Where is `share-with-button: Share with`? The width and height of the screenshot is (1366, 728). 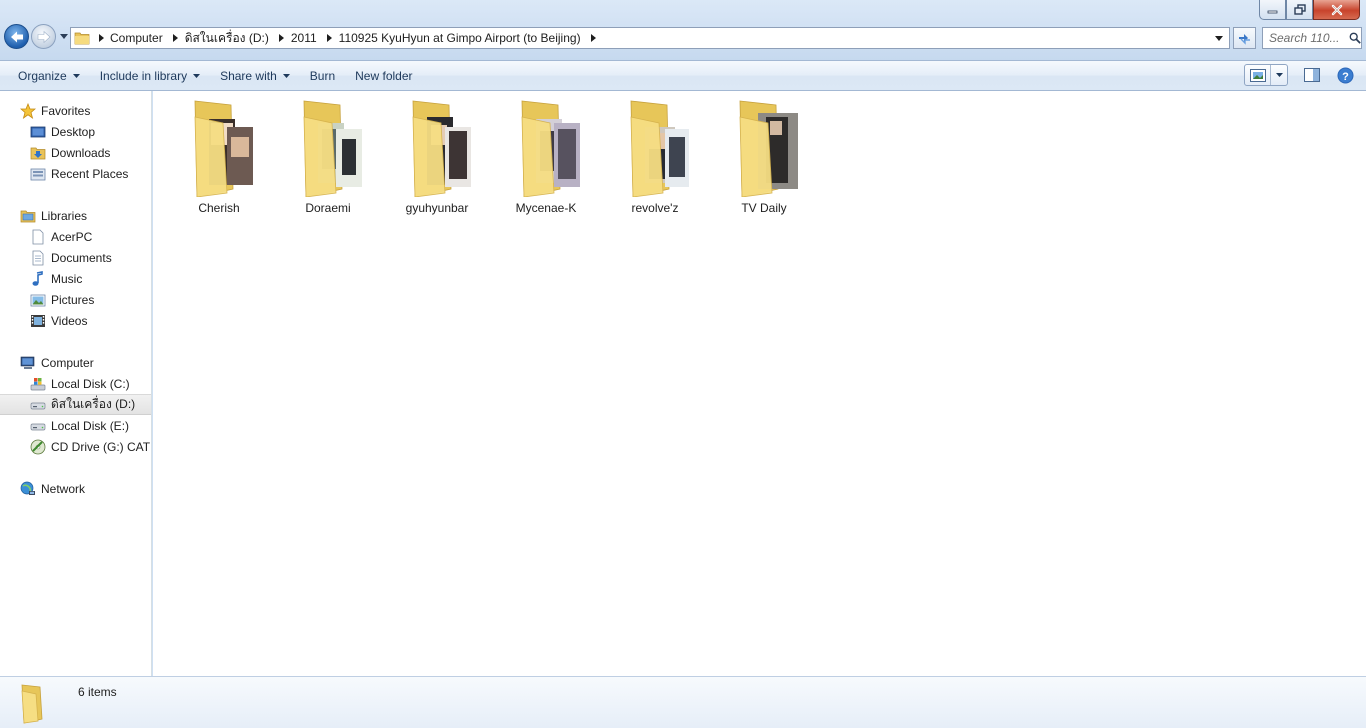
share-with-button: Share with is located at coordinates (255, 76).